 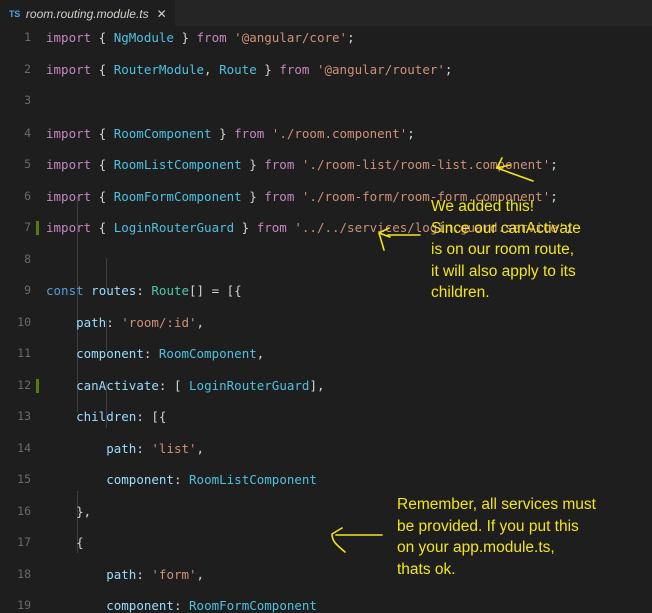 I want to click on line-content: component: RoomComponent,, so click(x=170, y=353).